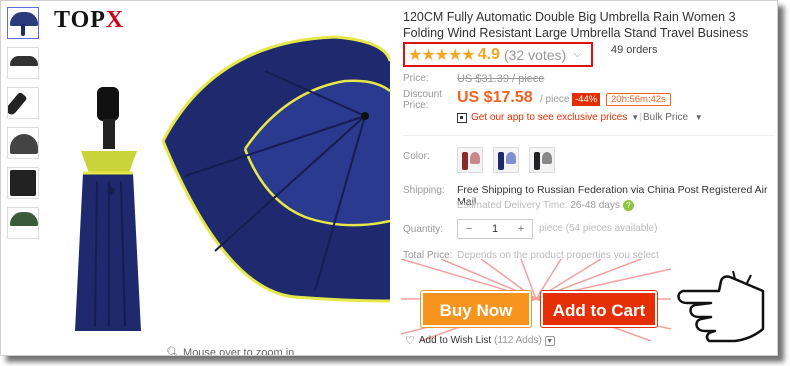 Image resolution: width=790 pixels, height=366 pixels. Describe the element at coordinates (495, 97) in the screenshot. I see `discount-price: US $17.58` at that location.